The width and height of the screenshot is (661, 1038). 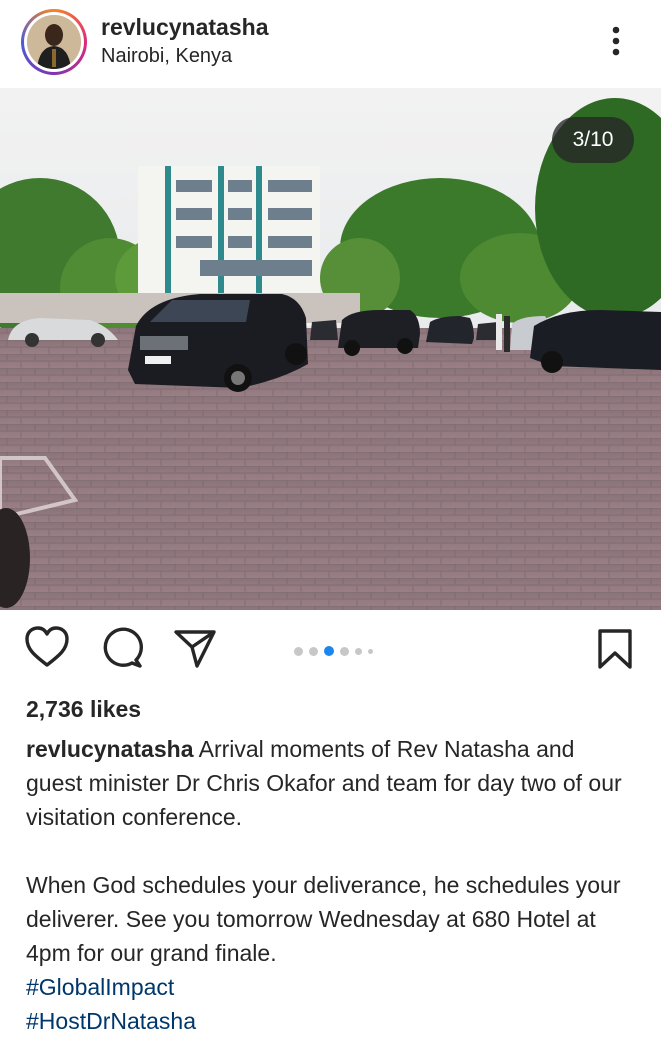 I want to click on comment-icon, so click(x=123, y=647).